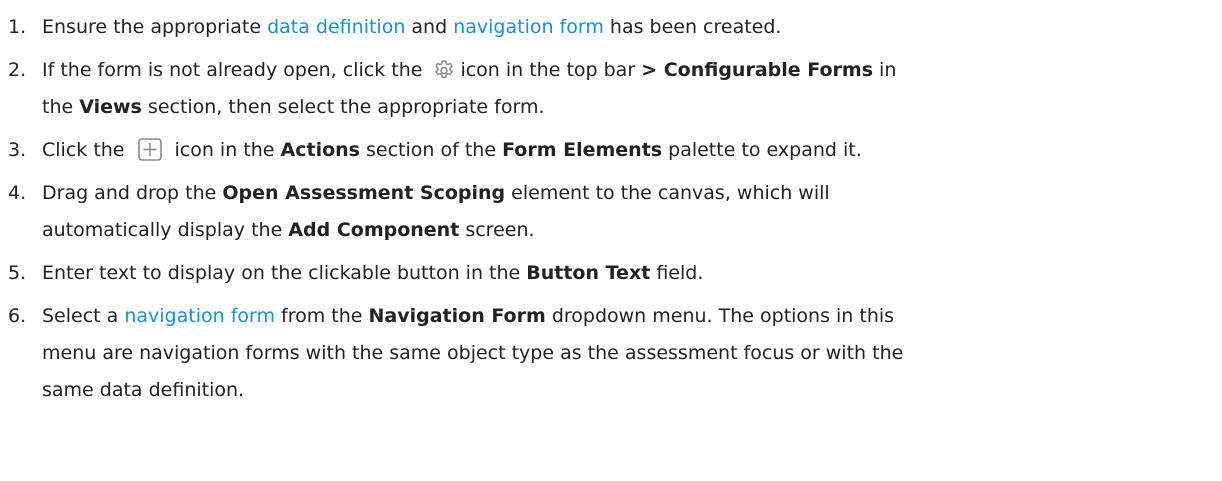  I want to click on step-text: Drag and drop the, so click(132, 193).